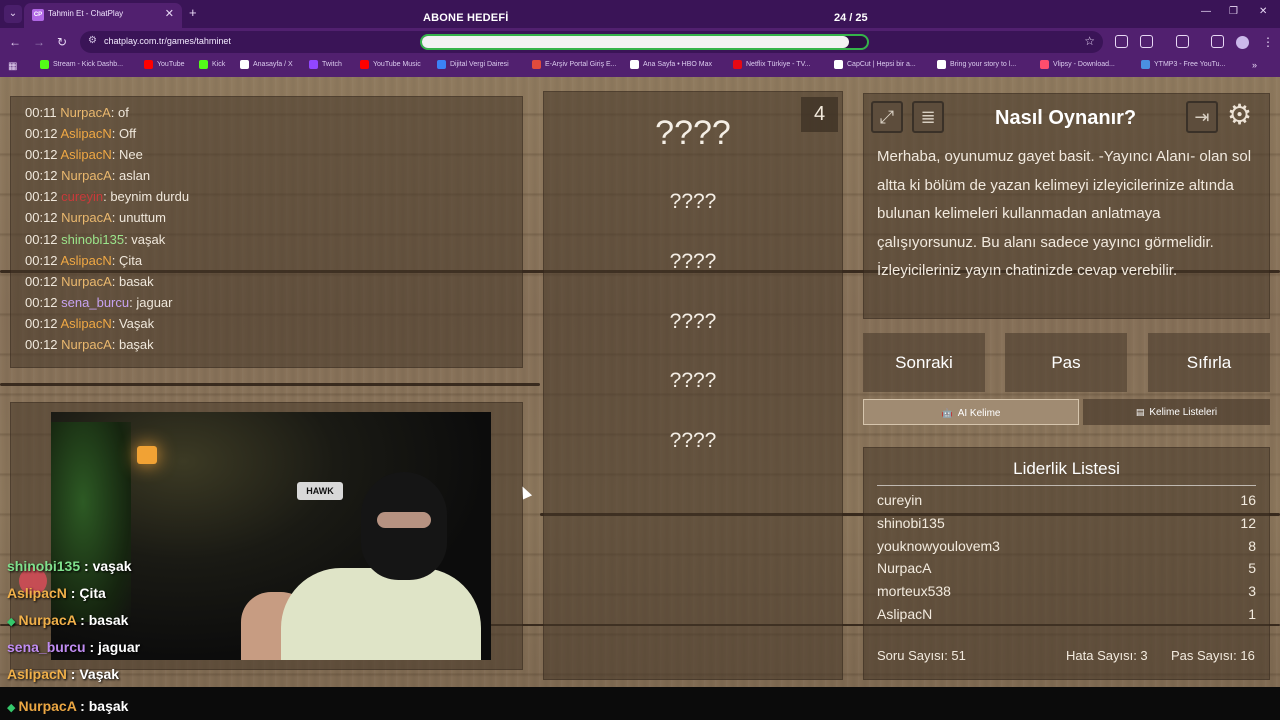 The width and height of the screenshot is (1280, 720). I want to click on main-word: ????, so click(693, 133).